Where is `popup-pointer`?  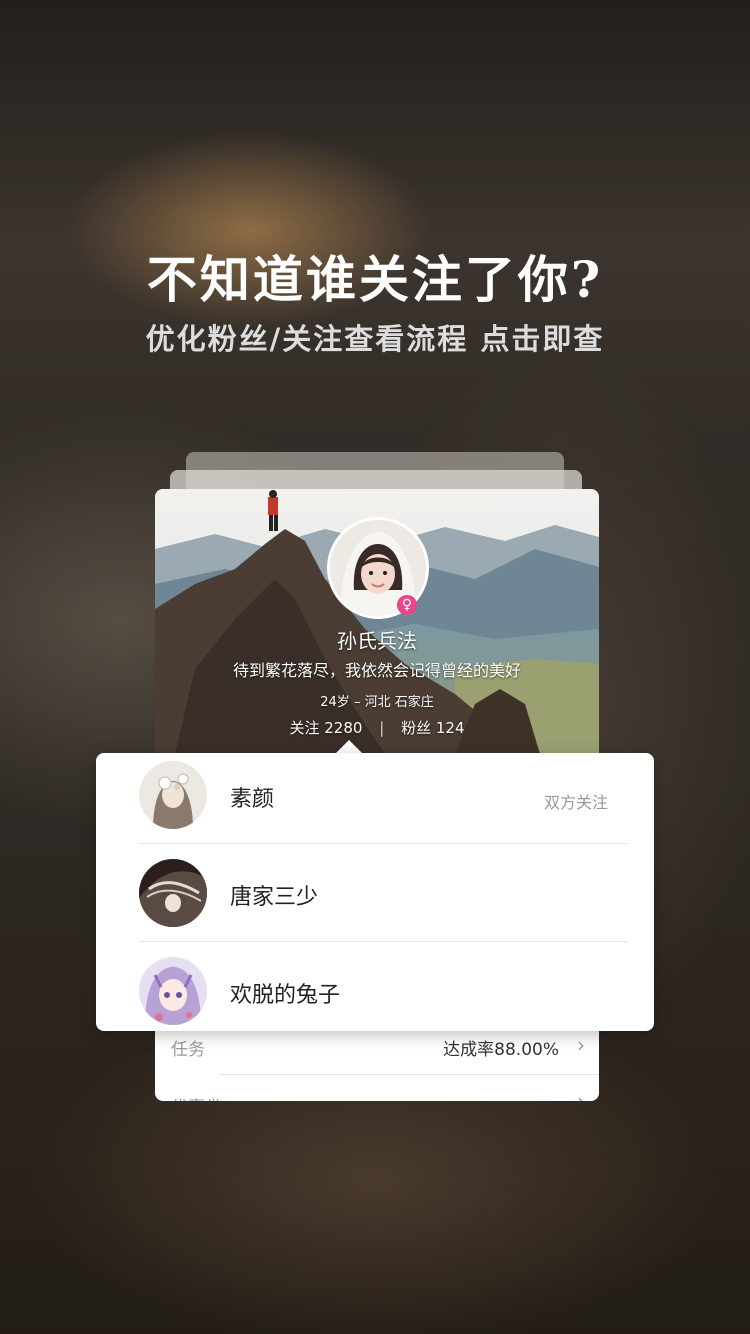 popup-pointer is located at coordinates (349, 747).